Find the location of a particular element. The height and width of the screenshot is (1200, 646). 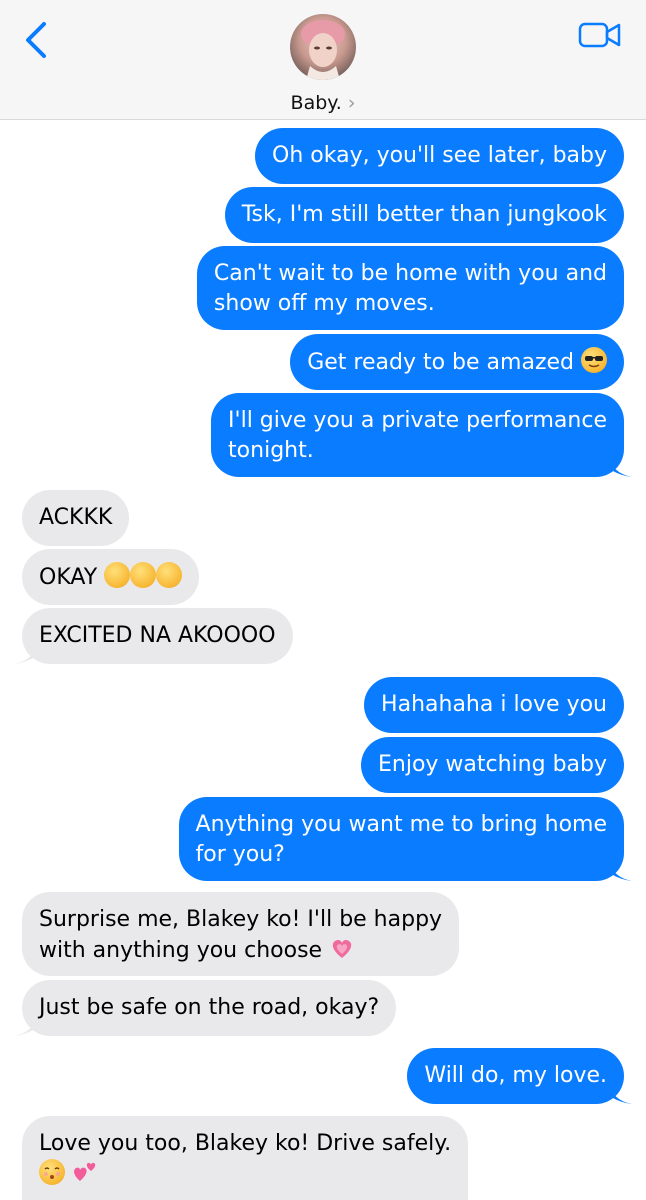

message-text-line: tonight. is located at coordinates (271, 450).